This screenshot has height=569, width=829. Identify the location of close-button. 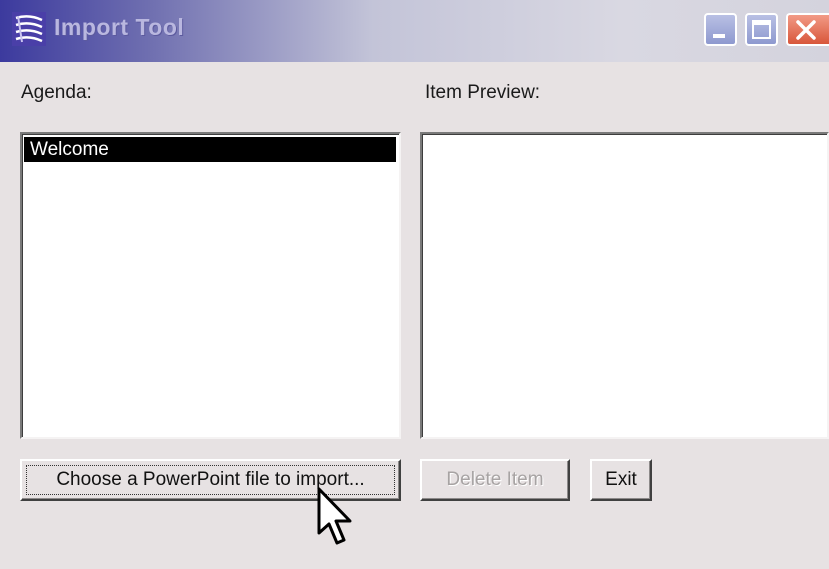
(807, 29).